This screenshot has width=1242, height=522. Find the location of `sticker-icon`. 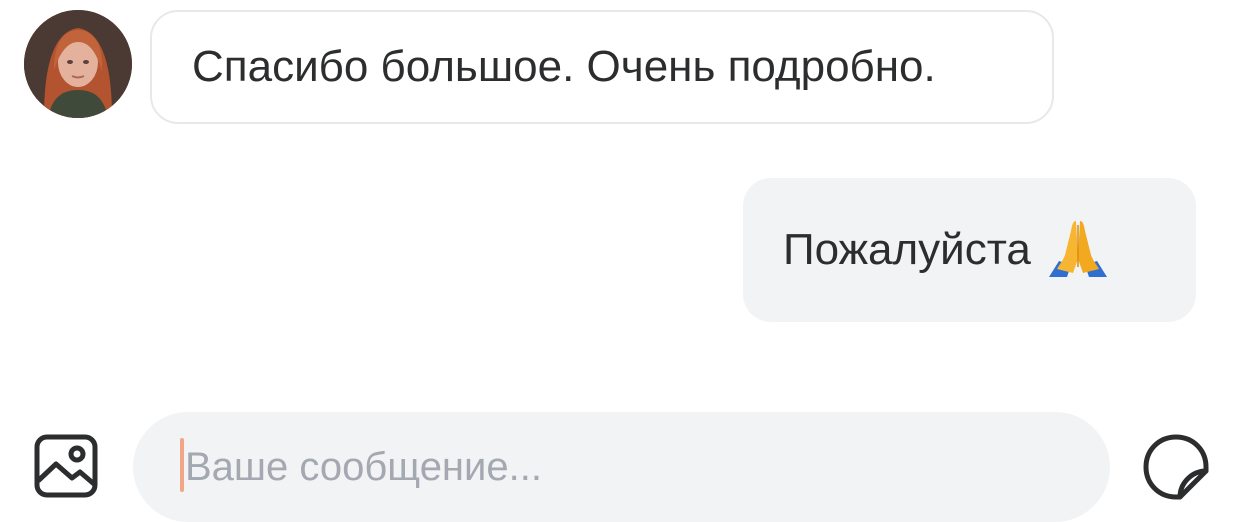

sticker-icon is located at coordinates (1176, 467).